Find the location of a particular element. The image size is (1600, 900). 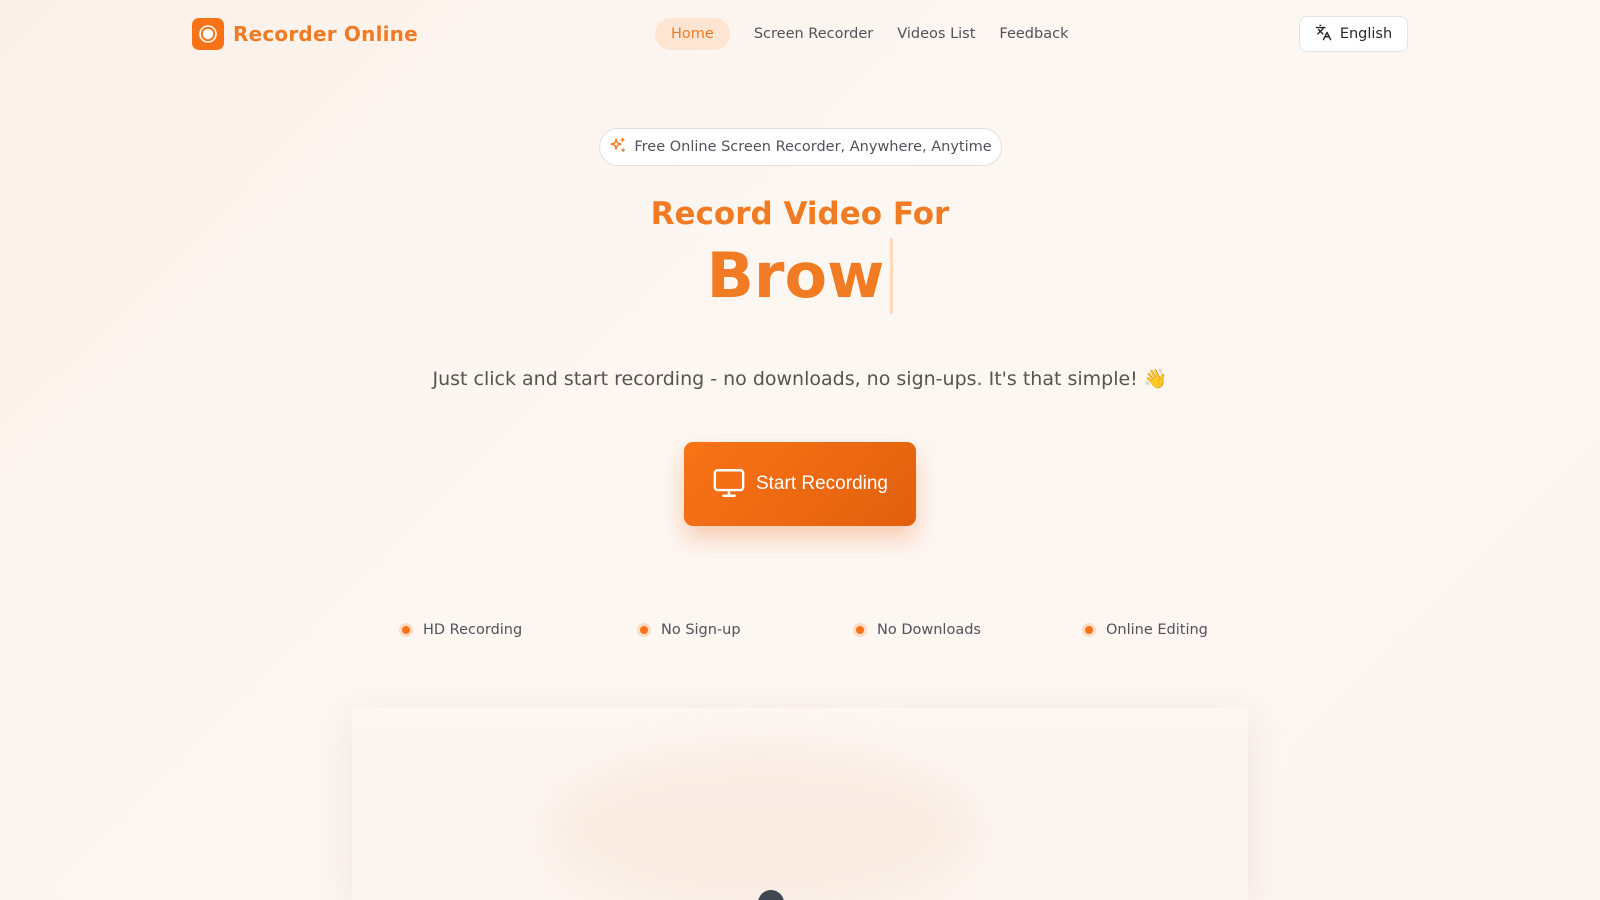

feature-item: Online Editing is located at coordinates (1145, 630).